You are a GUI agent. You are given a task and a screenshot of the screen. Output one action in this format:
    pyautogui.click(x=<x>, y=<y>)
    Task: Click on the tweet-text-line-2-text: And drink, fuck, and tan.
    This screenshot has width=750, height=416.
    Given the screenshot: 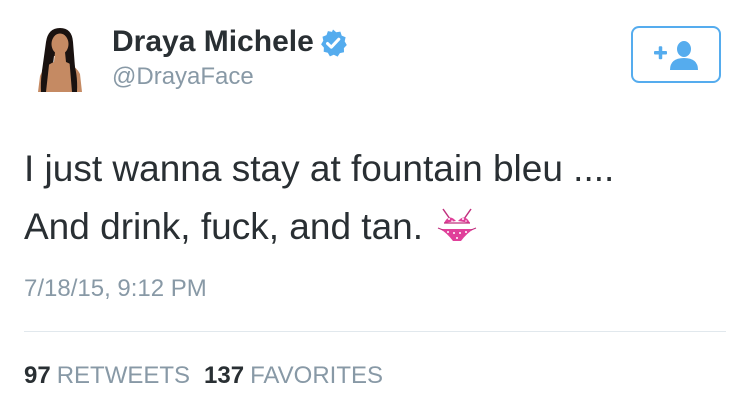 What is the action you would take?
    pyautogui.click(x=224, y=226)
    